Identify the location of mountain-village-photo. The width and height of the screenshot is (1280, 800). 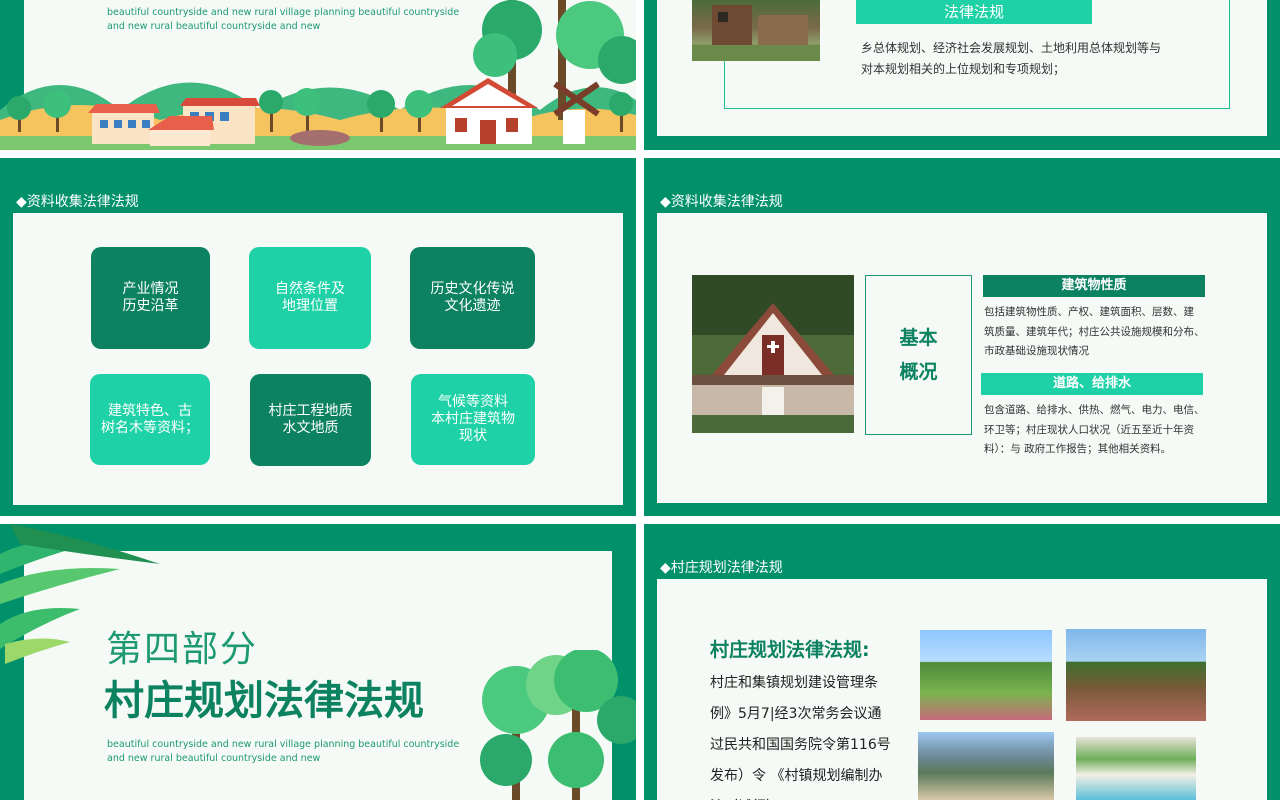
(986, 766).